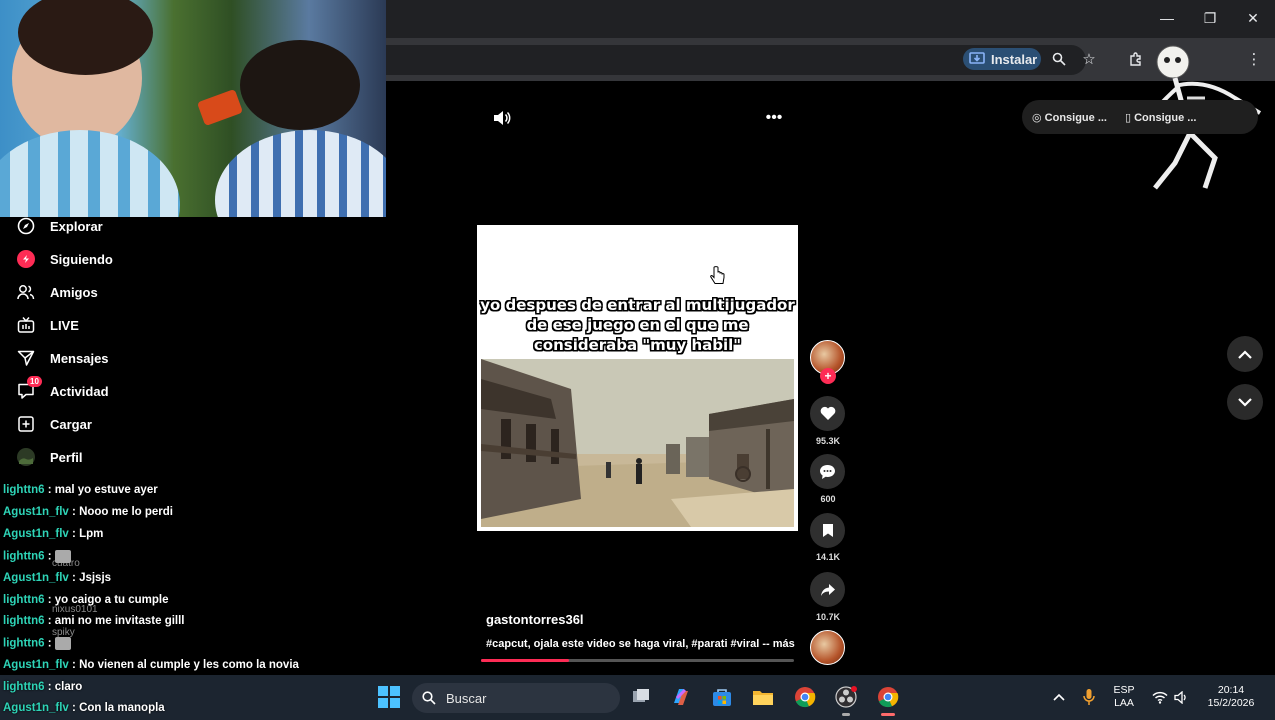 The width and height of the screenshot is (1275, 720). I want to click on chevron-down-icon, so click(1245, 402).